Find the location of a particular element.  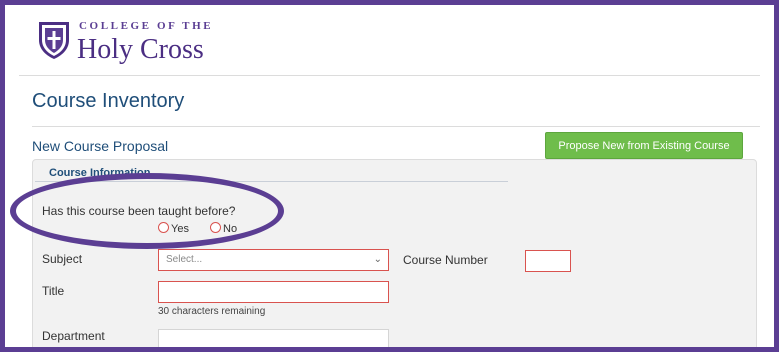

radio-no-label: No is located at coordinates (230, 229).